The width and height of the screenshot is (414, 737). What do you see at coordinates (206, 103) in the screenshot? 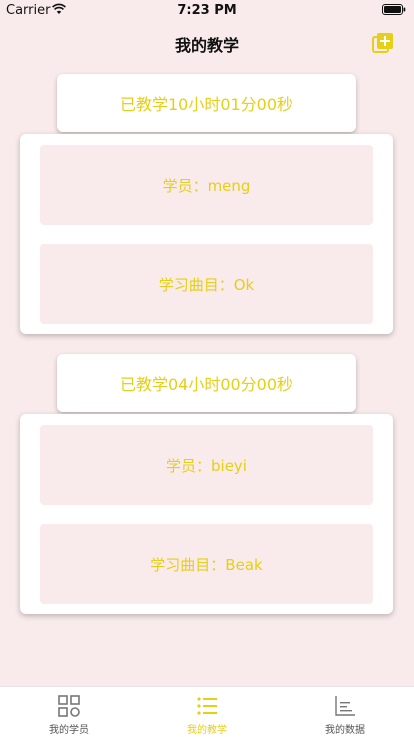
I see `session-duration-card: 已教学10小时01分00秒` at bounding box center [206, 103].